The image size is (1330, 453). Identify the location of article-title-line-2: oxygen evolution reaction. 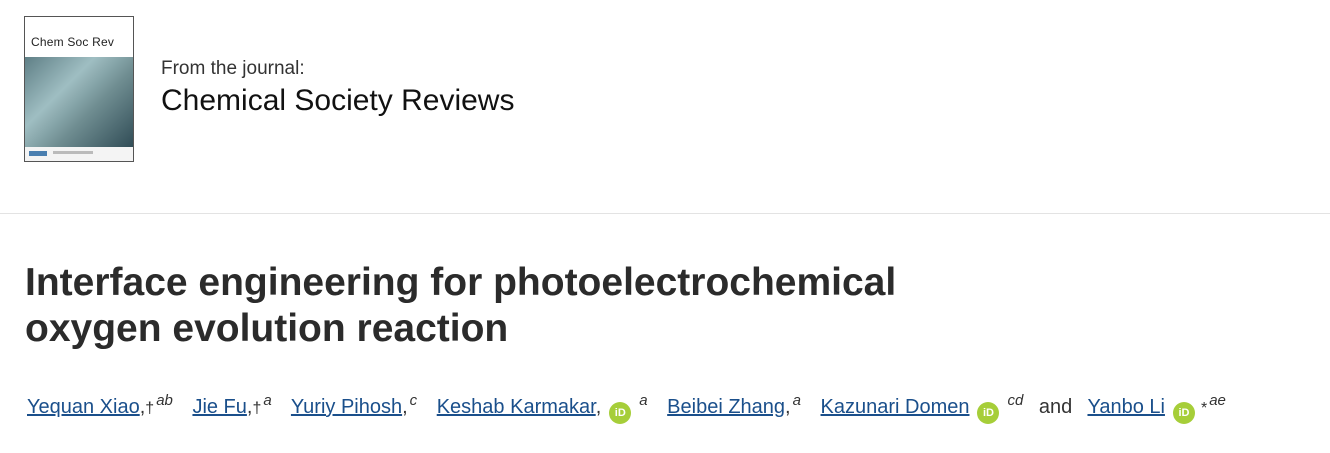
(267, 328).